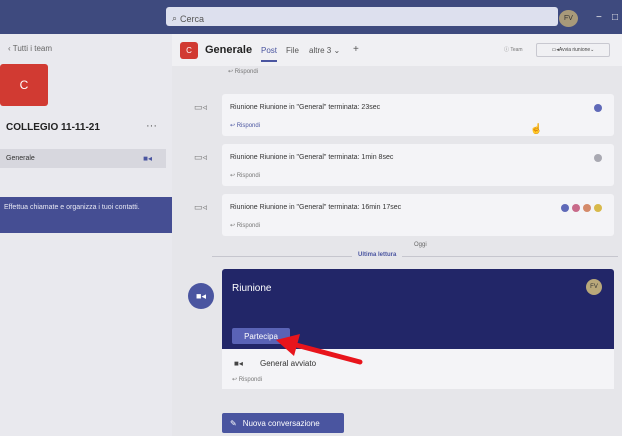  What do you see at coordinates (229, 50) in the screenshot?
I see `channel-title: Generale` at bounding box center [229, 50].